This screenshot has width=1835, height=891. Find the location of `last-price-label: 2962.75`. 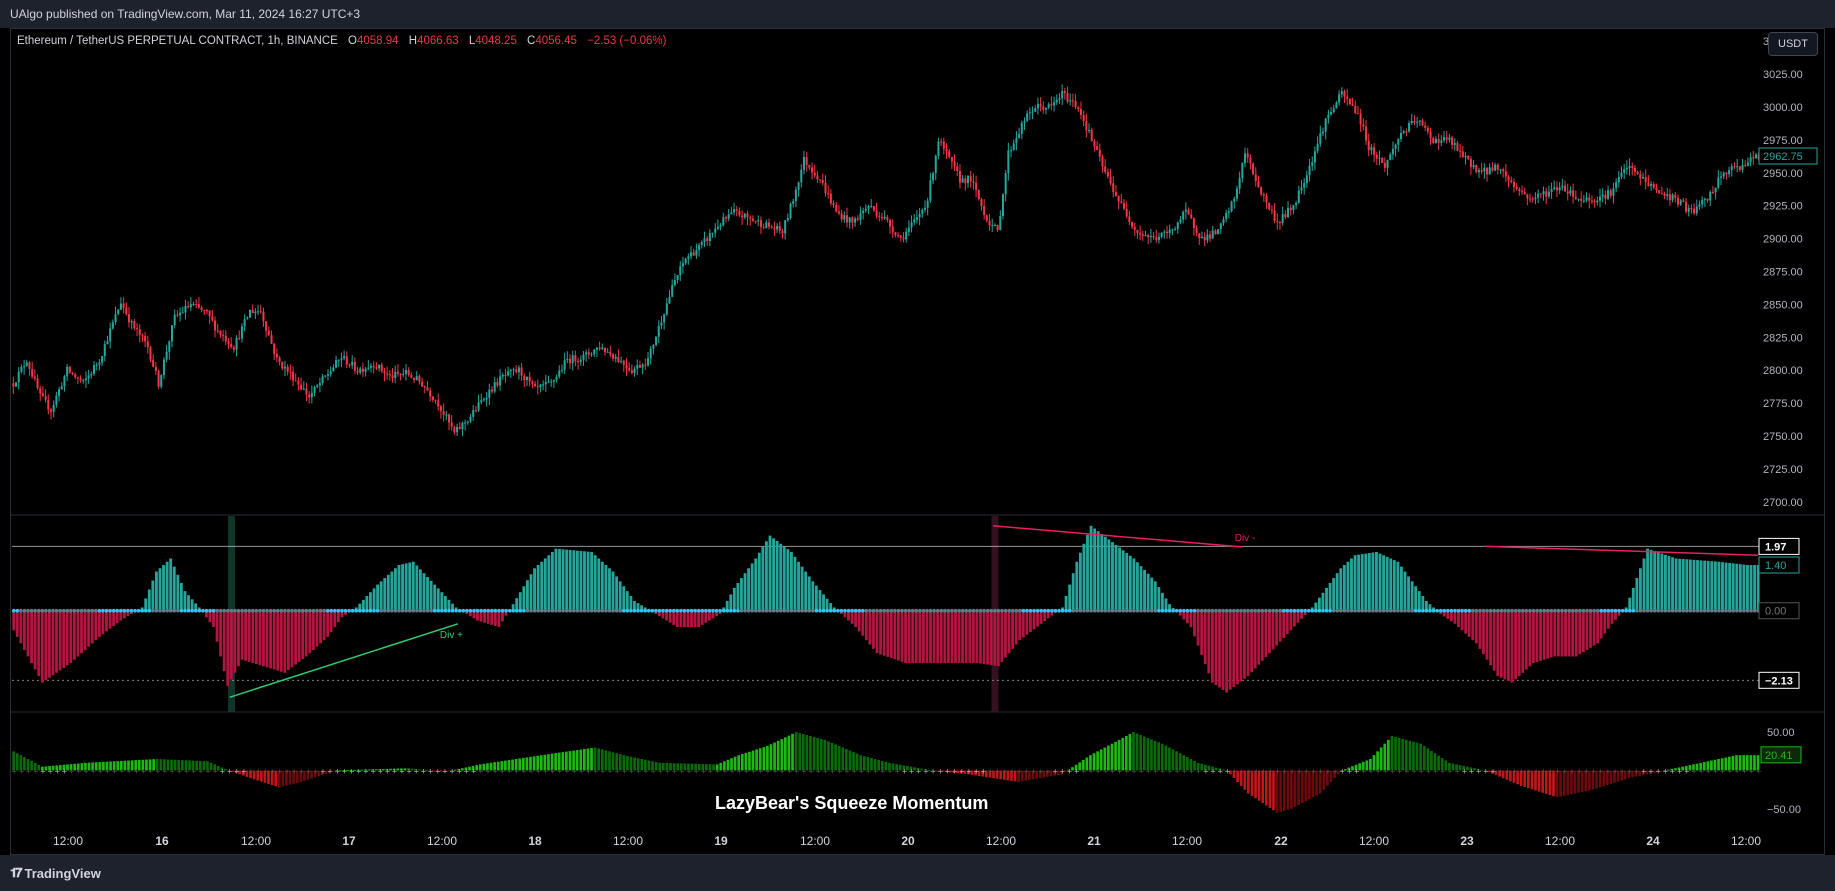

last-price-label: 2962.75 is located at coordinates (1783, 157).